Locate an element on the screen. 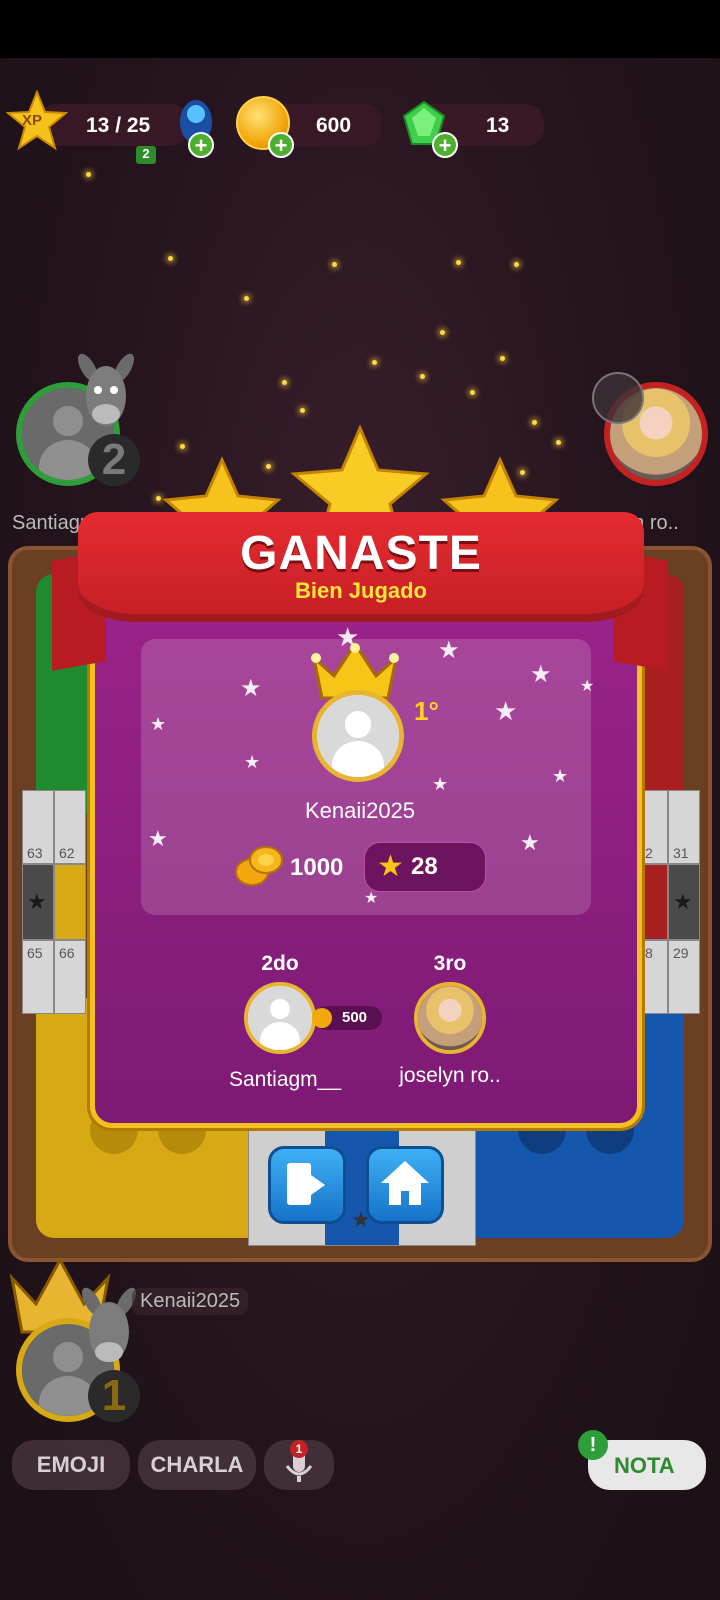  home-icon is located at coordinates (405, 1183).